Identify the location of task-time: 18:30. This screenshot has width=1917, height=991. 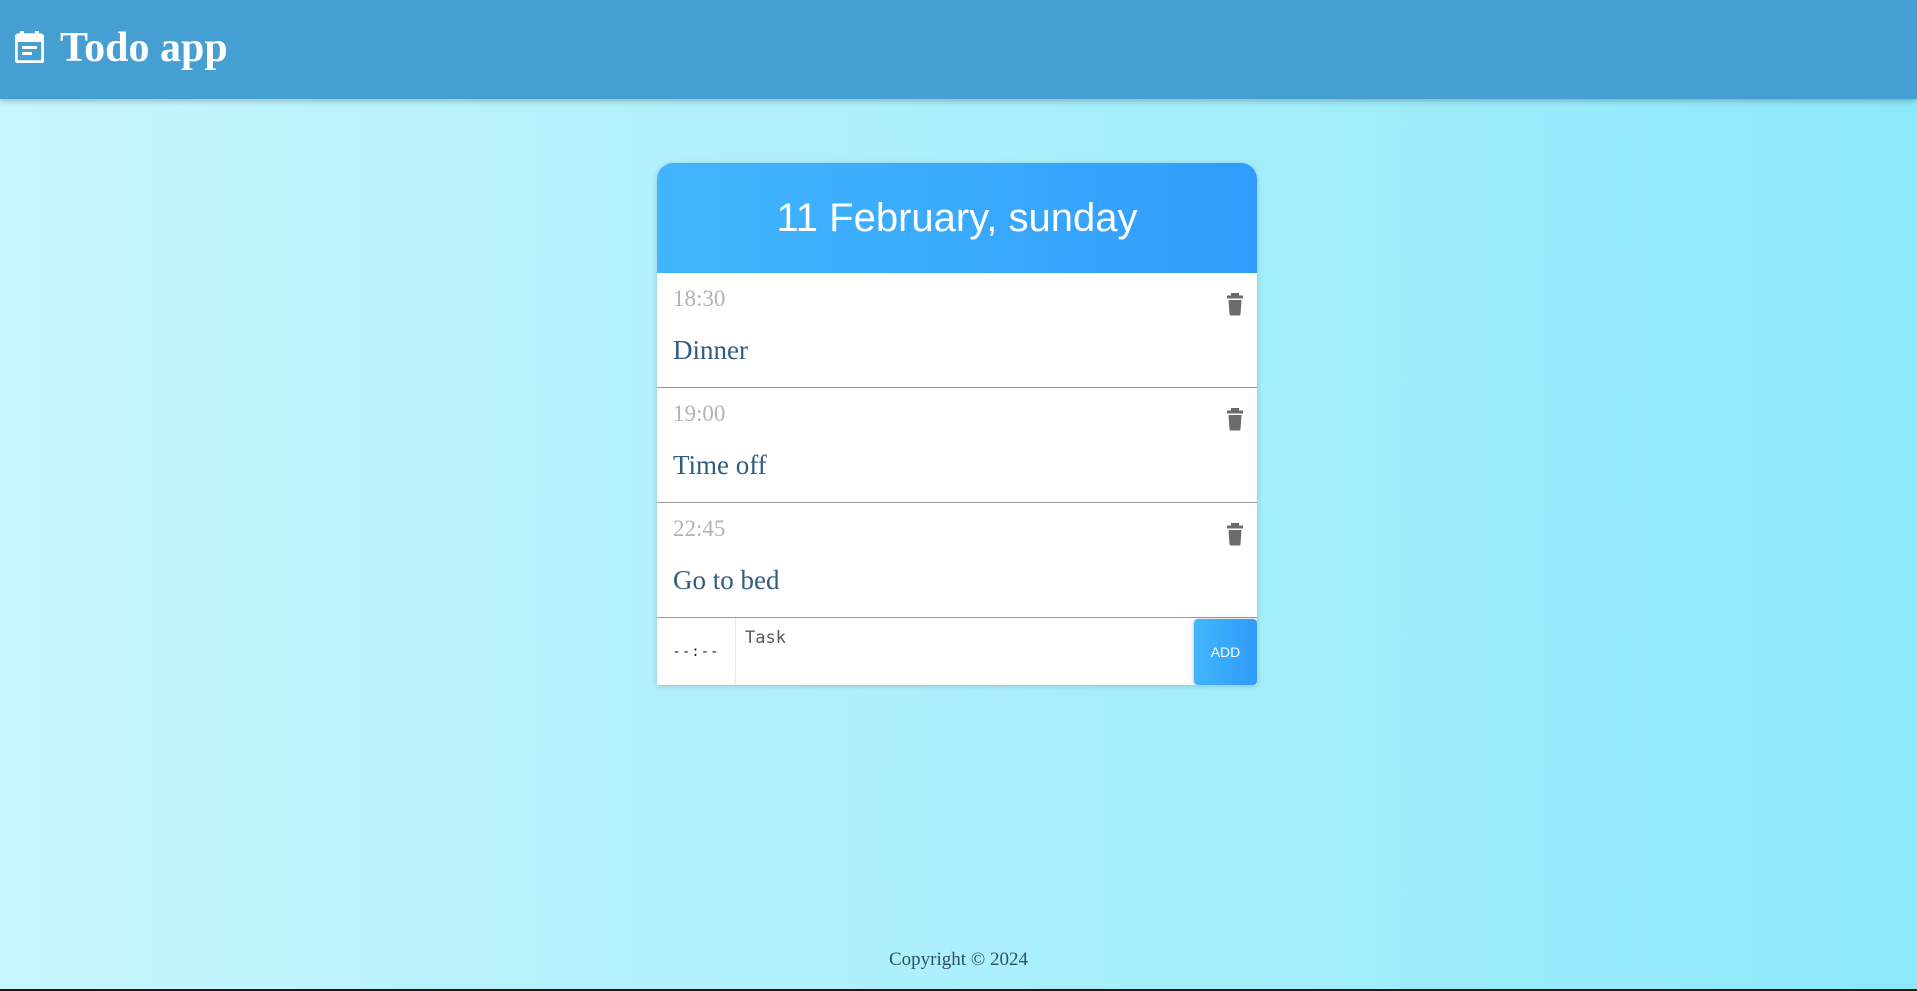
(699, 298).